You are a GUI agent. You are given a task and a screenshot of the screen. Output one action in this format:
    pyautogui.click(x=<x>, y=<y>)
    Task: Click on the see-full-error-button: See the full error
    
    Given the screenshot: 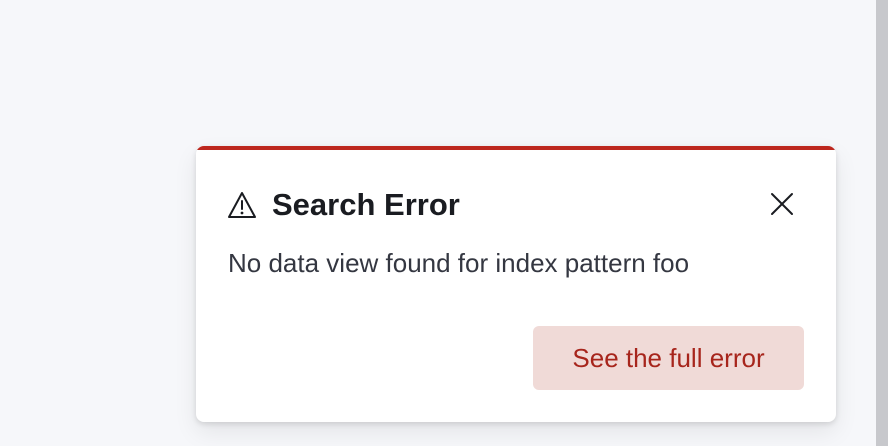 What is the action you would take?
    pyautogui.click(x=668, y=358)
    